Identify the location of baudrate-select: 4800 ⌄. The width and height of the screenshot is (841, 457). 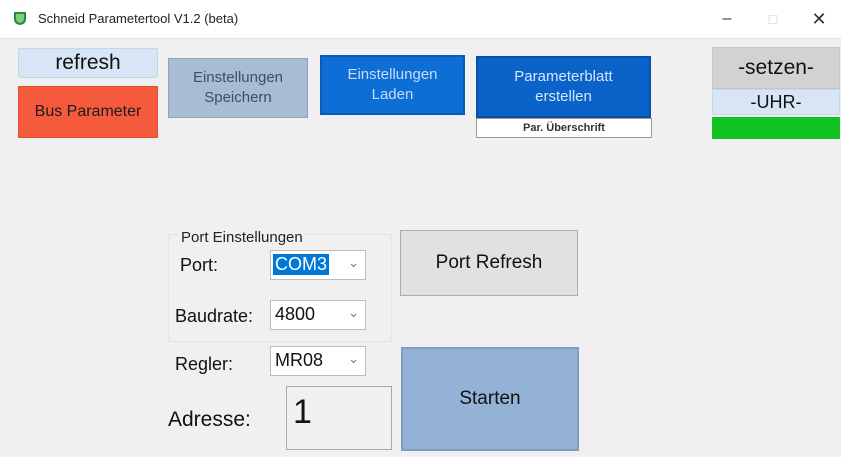
(318, 315).